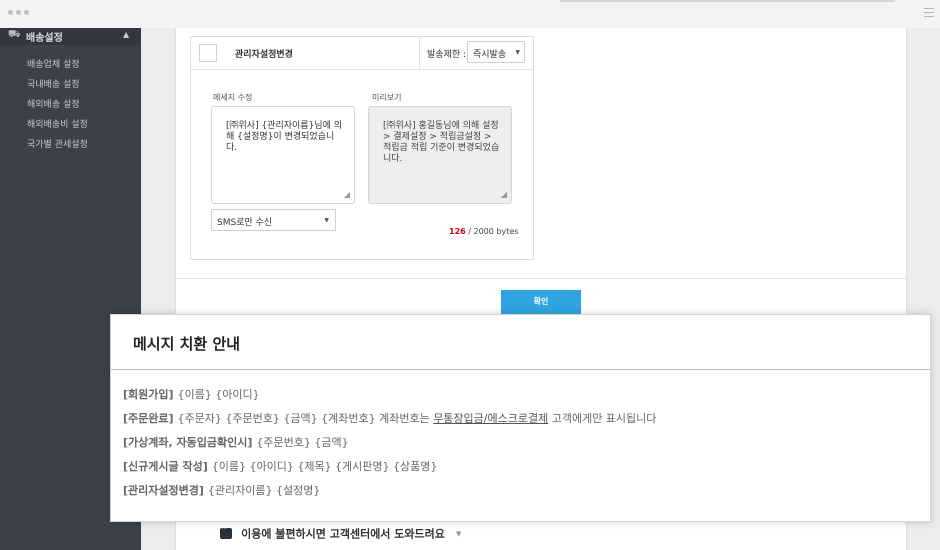  I want to click on send-limit-select: 즉시발송 ▼, so click(496, 52).